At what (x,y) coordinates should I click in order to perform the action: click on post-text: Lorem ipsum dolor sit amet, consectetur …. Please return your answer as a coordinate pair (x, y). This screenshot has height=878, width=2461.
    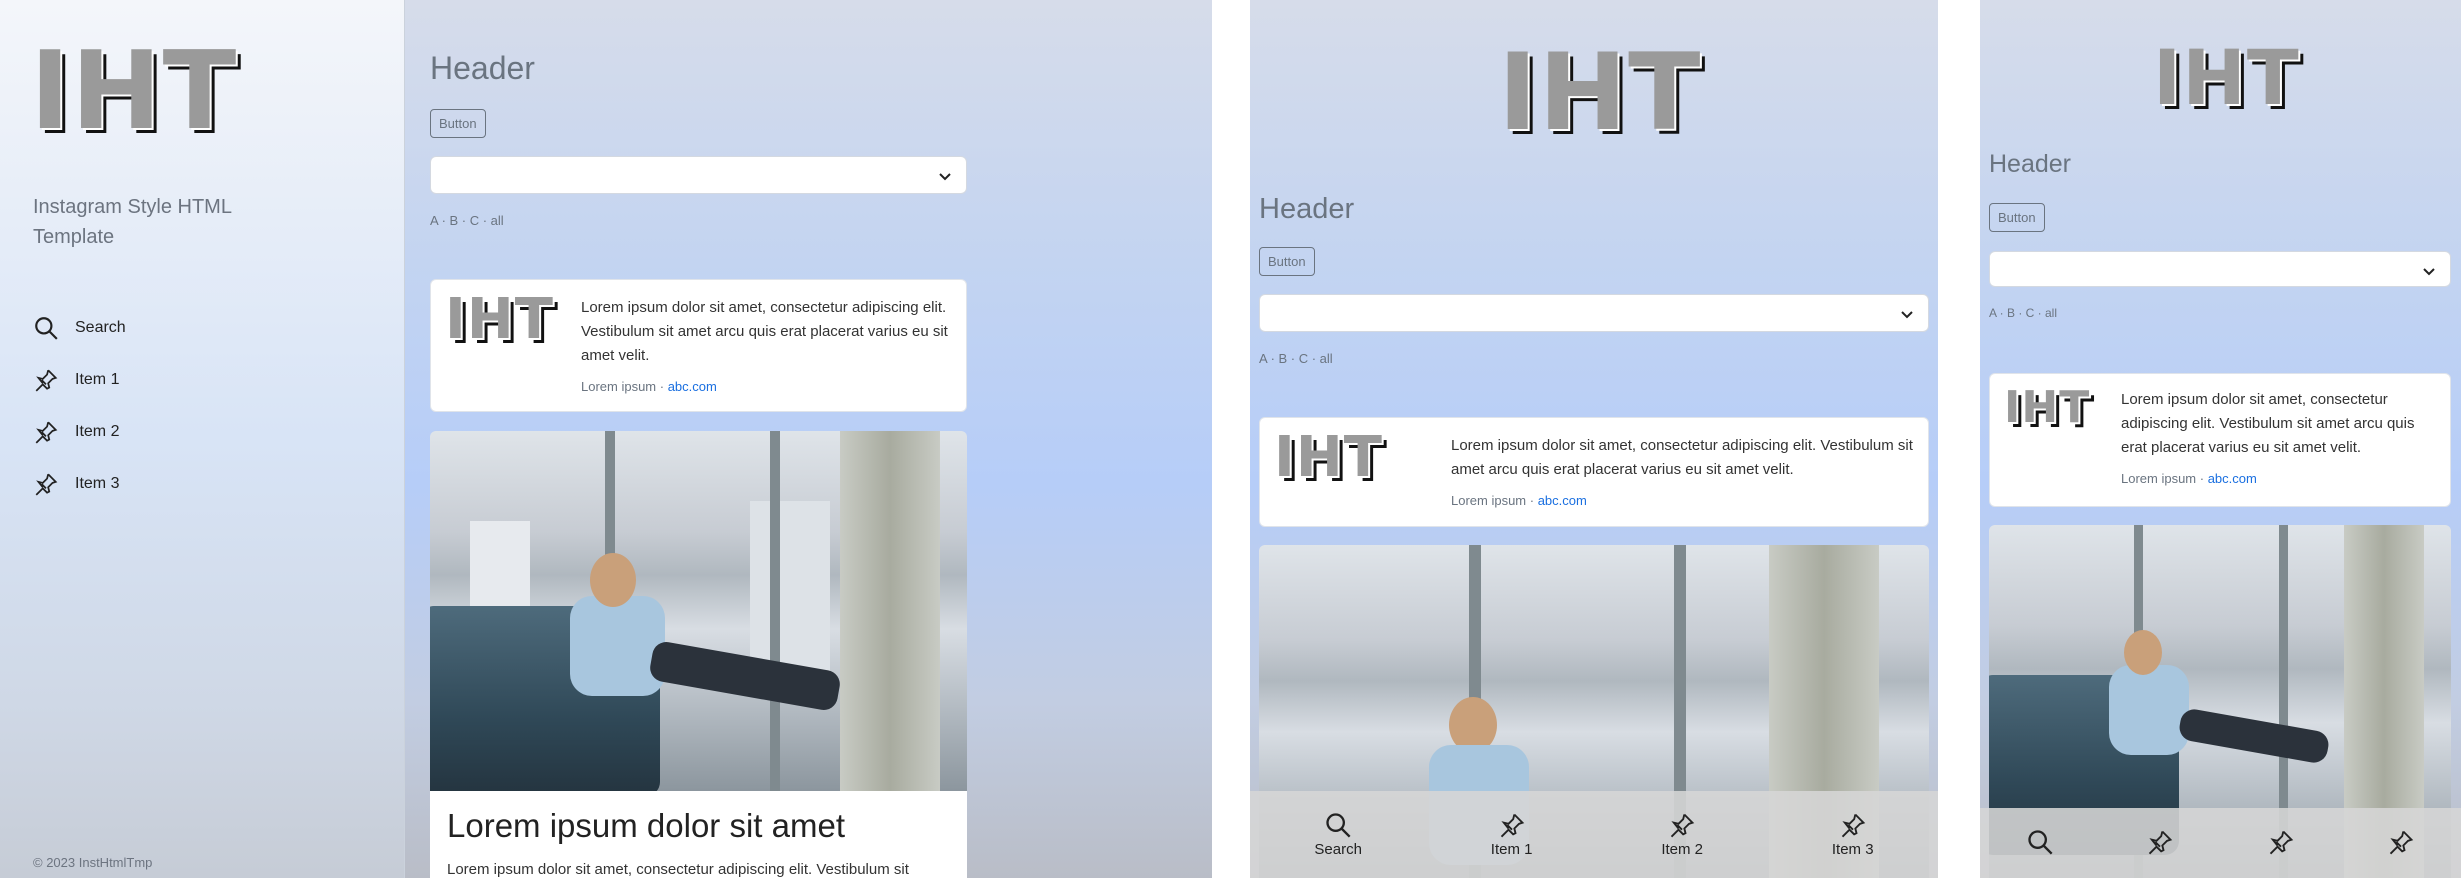
    Looking at the image, I should click on (678, 869).